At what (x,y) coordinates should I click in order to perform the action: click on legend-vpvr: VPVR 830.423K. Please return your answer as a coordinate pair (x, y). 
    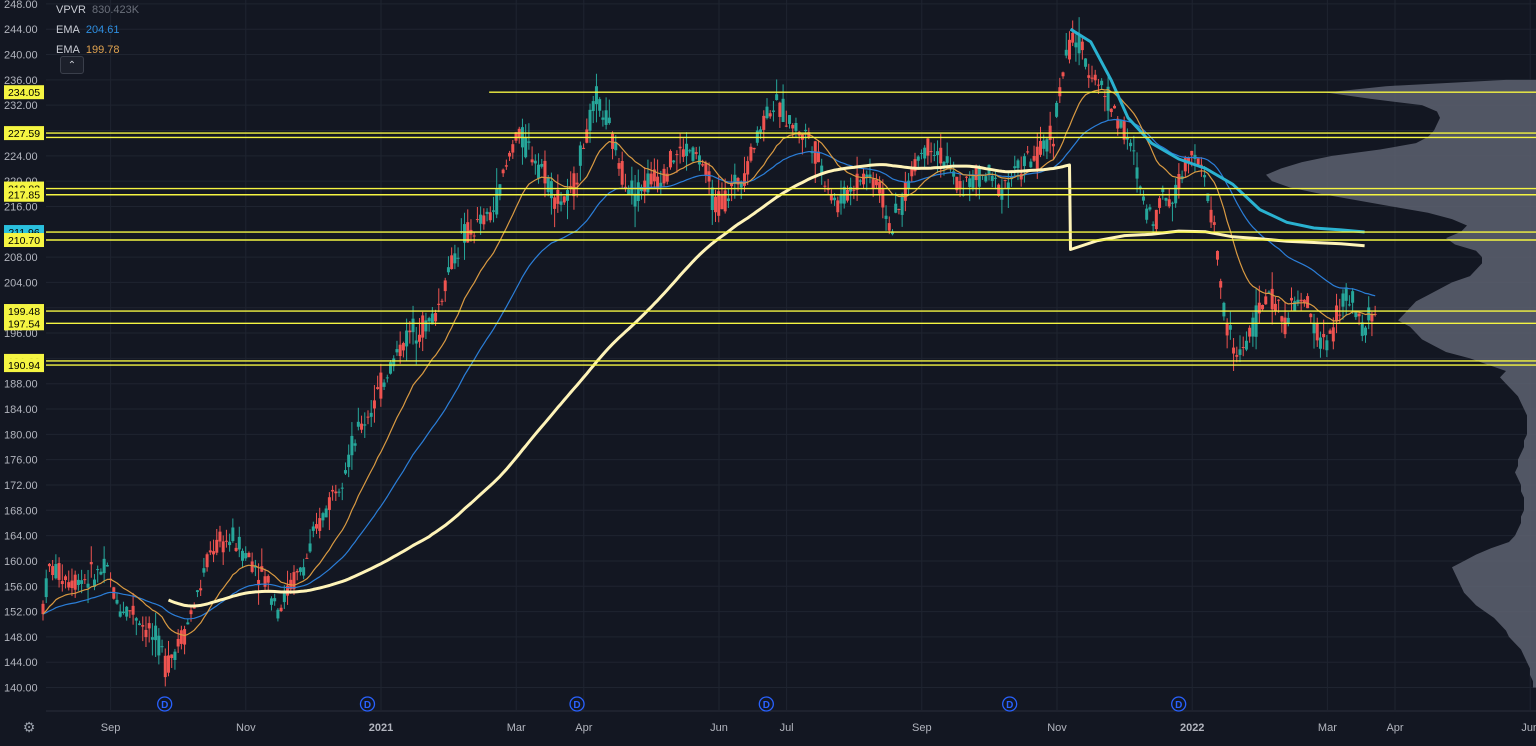
    Looking at the image, I should click on (97, 10).